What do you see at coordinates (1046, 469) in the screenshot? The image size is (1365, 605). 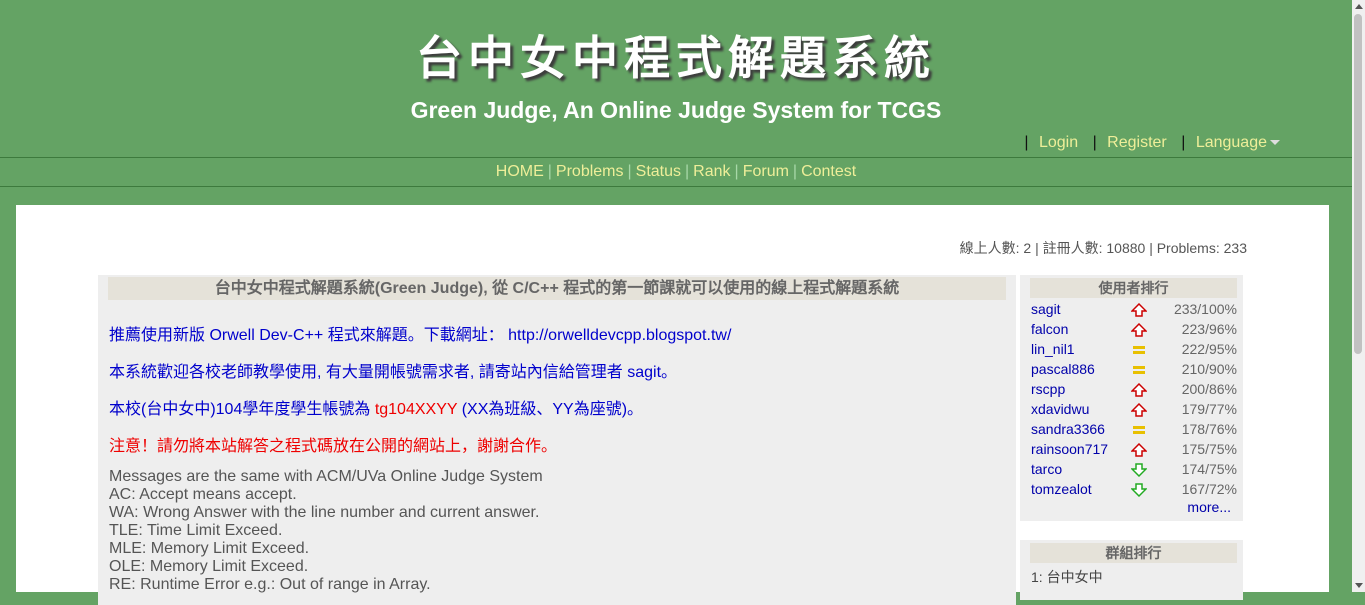 I see `user-rank-name: tarco` at bounding box center [1046, 469].